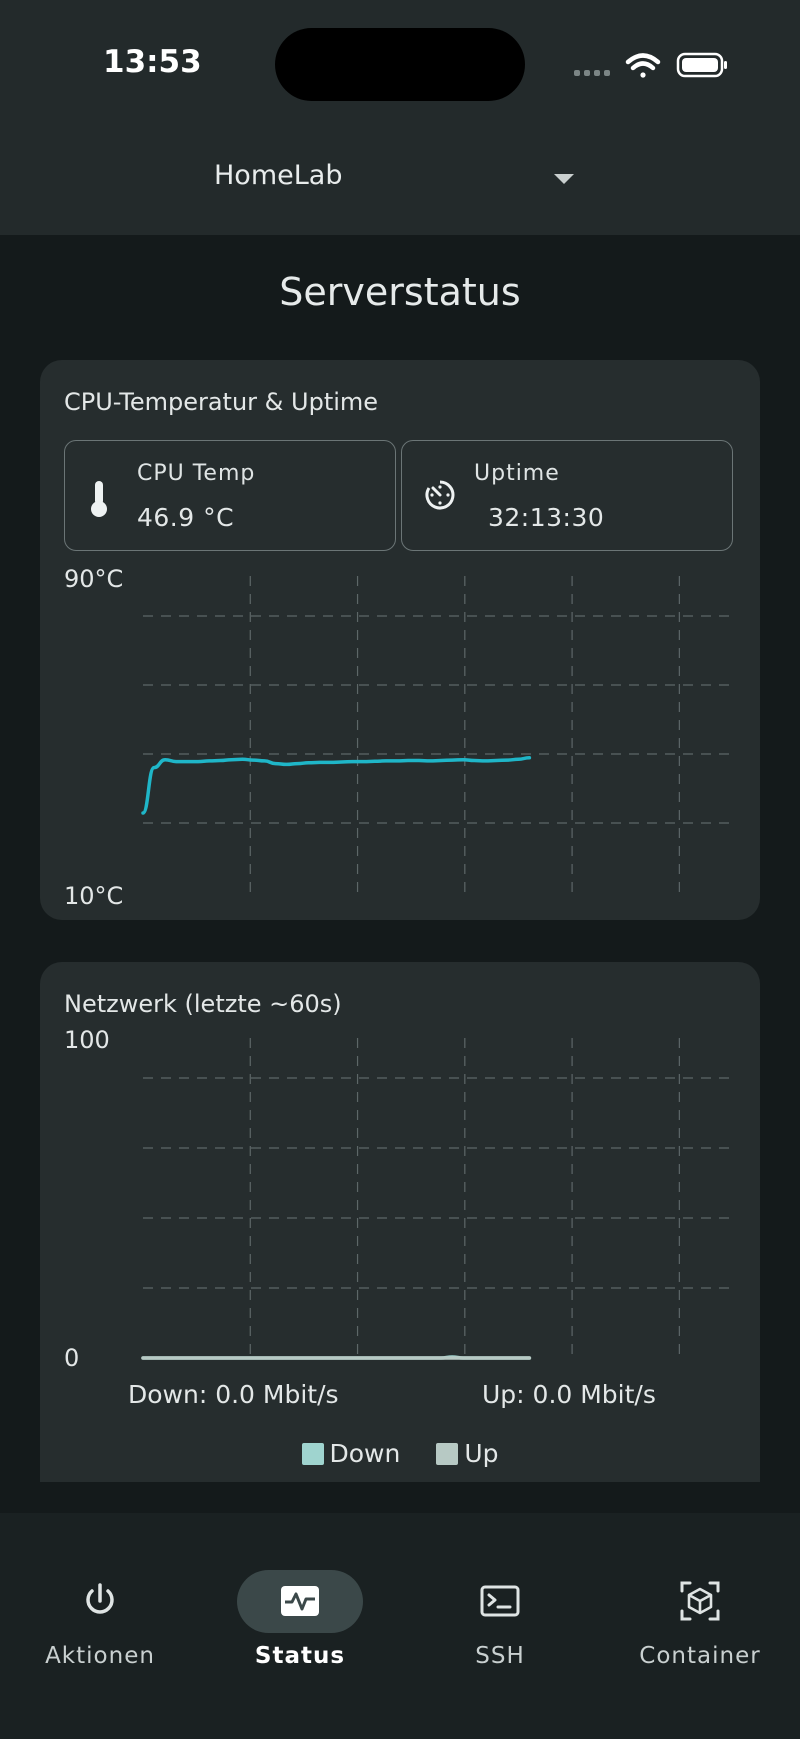 Image resolution: width=800 pixels, height=1739 pixels. I want to click on top-bar: 13:53 HomeLab, so click(400, 117).